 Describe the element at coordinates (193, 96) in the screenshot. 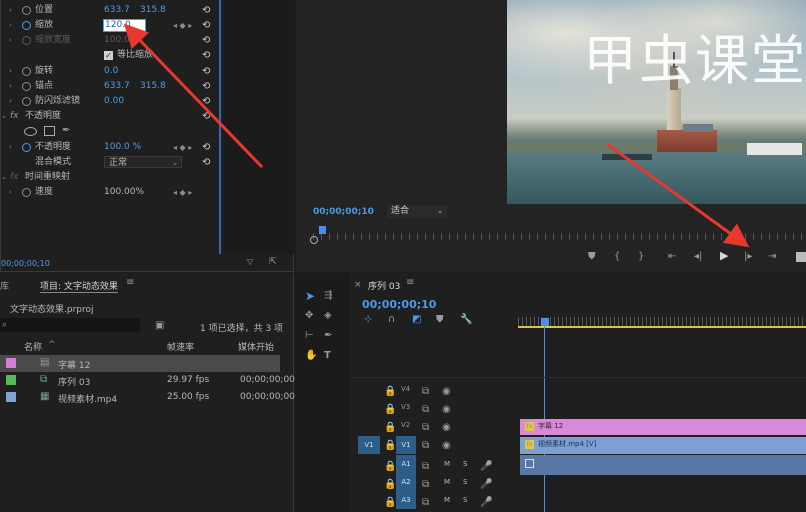

I see `arrow-to-scale` at that location.